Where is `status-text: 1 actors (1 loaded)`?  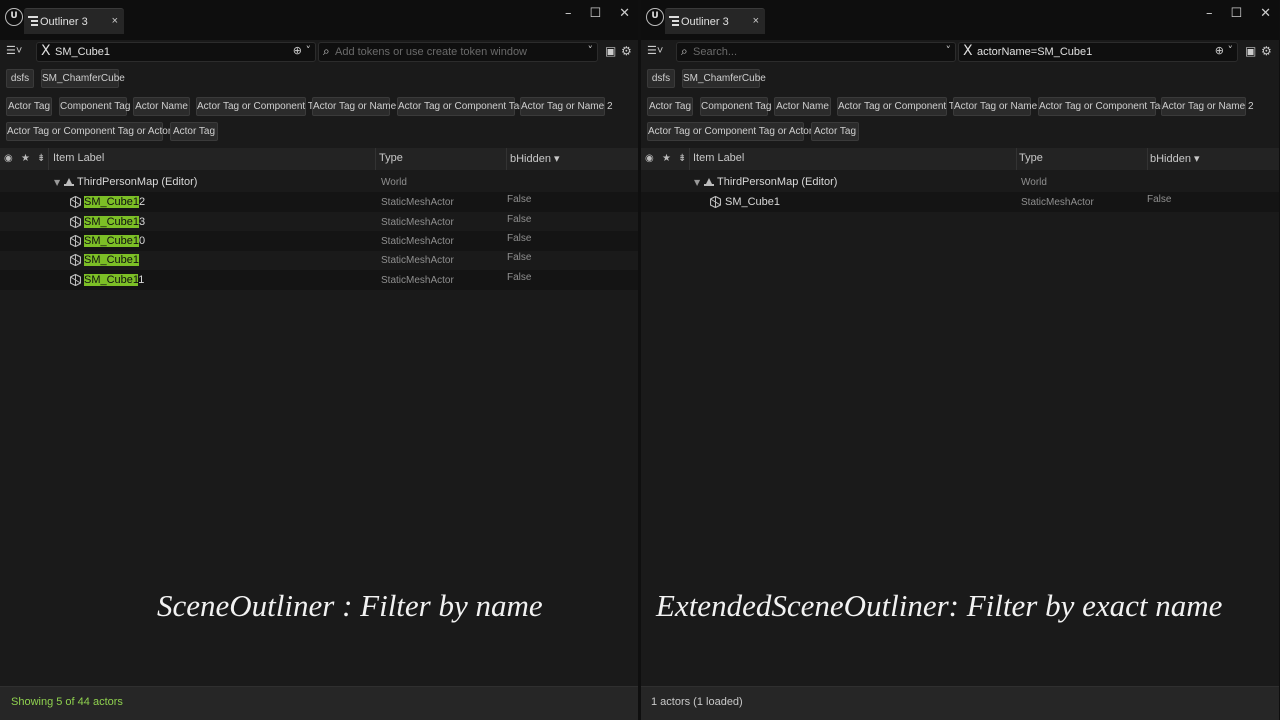 status-text: 1 actors (1 loaded) is located at coordinates (697, 702).